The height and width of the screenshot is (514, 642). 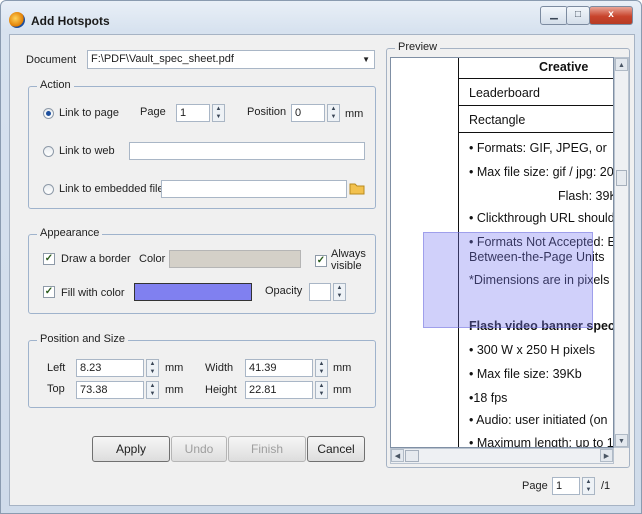 I want to click on position-unit: mm, so click(x=354, y=114).